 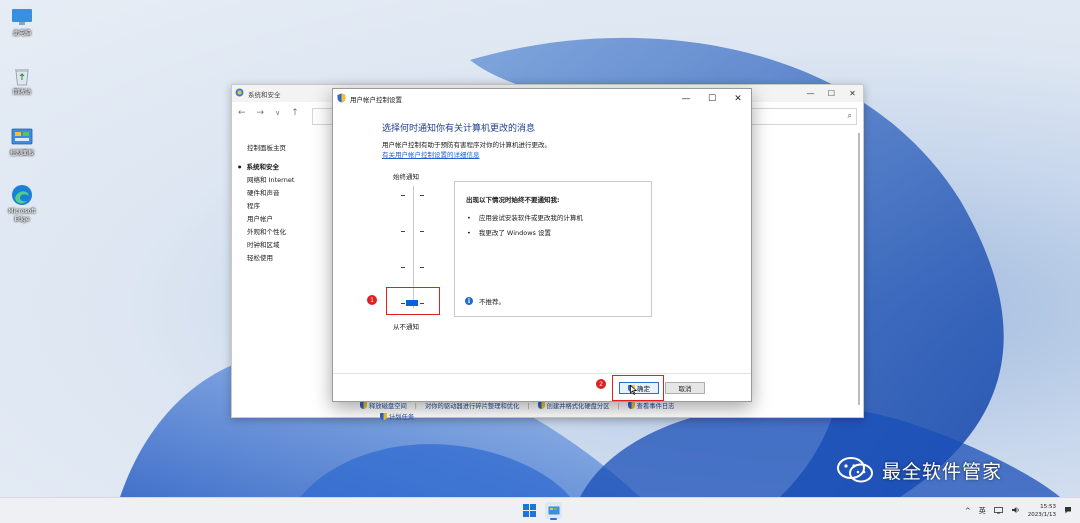 I want to click on forward-arrow-icon: →, so click(x=261, y=113).